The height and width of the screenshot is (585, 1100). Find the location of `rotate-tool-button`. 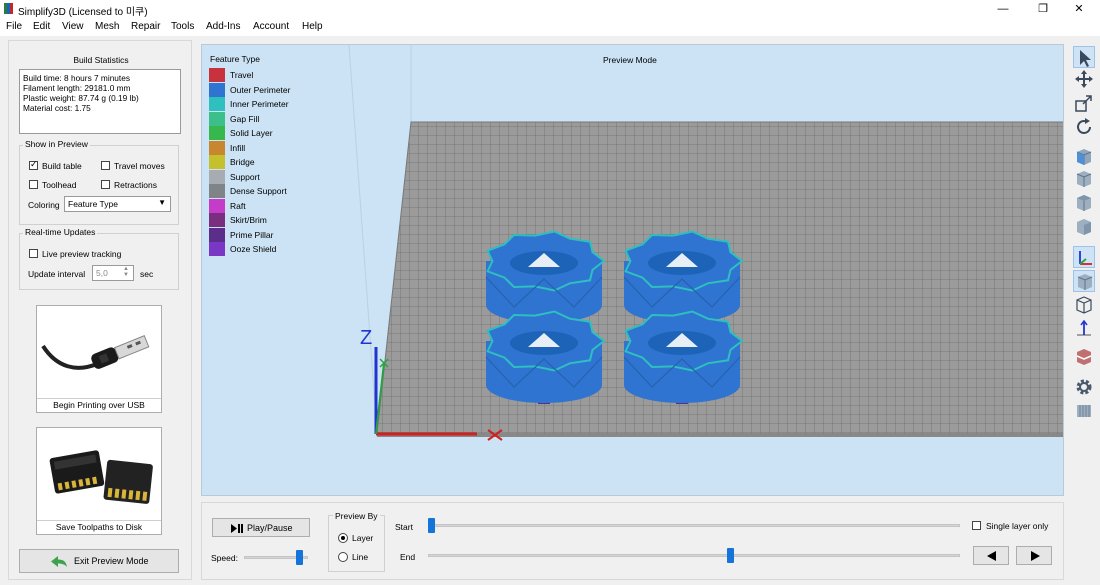

rotate-tool-button is located at coordinates (1084, 127).